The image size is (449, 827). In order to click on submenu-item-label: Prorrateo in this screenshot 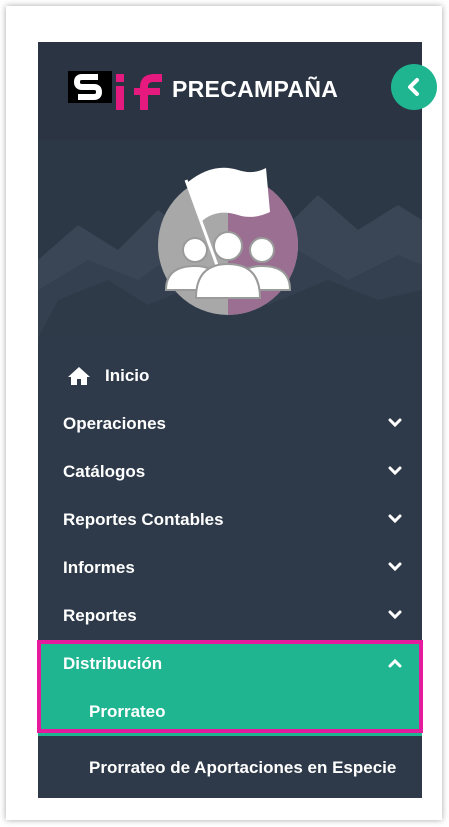, I will do `click(127, 711)`.